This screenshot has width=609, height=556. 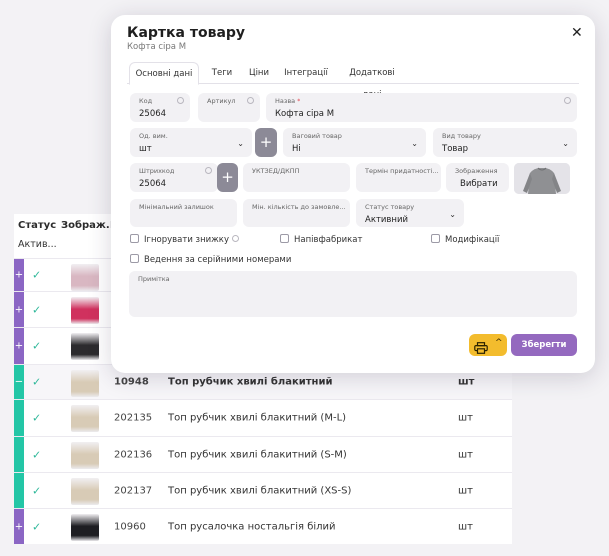 What do you see at coordinates (191, 142) in the screenshot?
I see `unit-select: Од. вим. шт ⌄` at bounding box center [191, 142].